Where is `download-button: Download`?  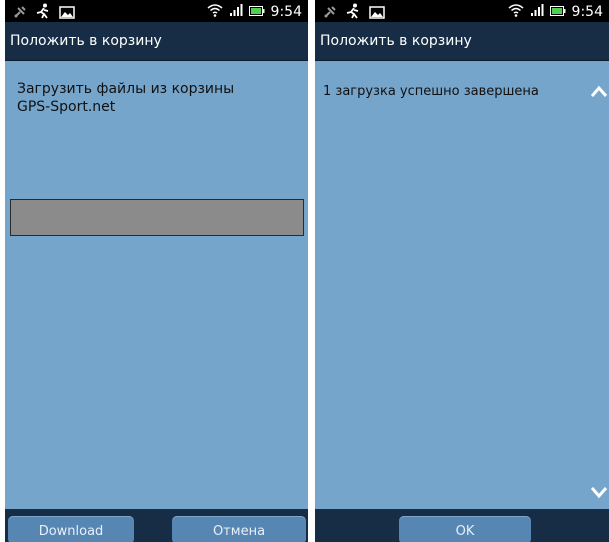
download-button: Download is located at coordinates (71, 529).